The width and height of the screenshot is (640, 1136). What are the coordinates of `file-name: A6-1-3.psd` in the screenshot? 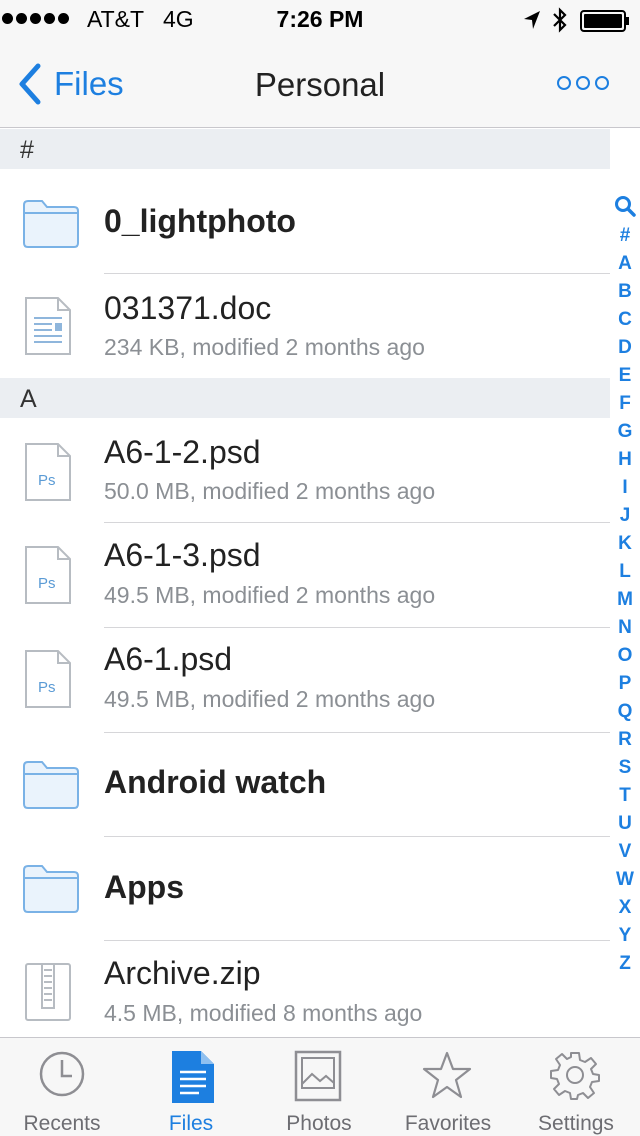 It's located at (182, 555).